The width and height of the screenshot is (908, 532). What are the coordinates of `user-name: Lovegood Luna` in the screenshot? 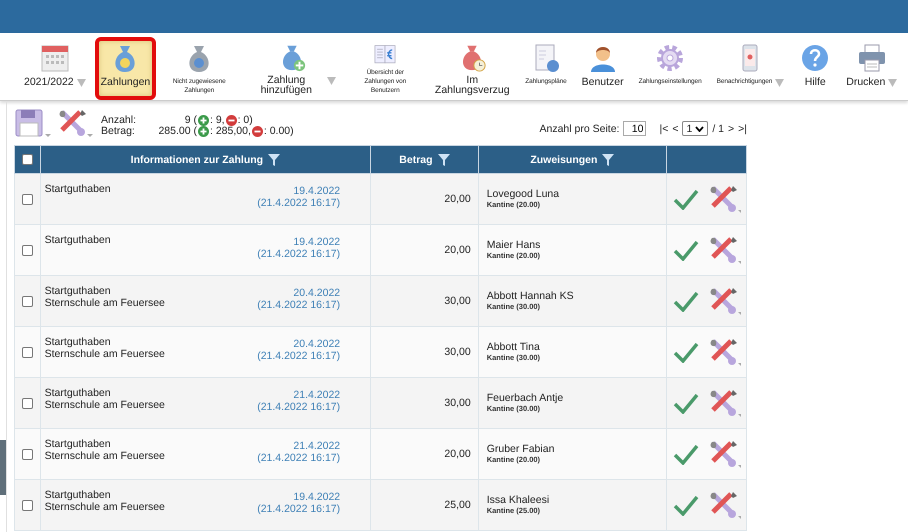 It's located at (523, 194).